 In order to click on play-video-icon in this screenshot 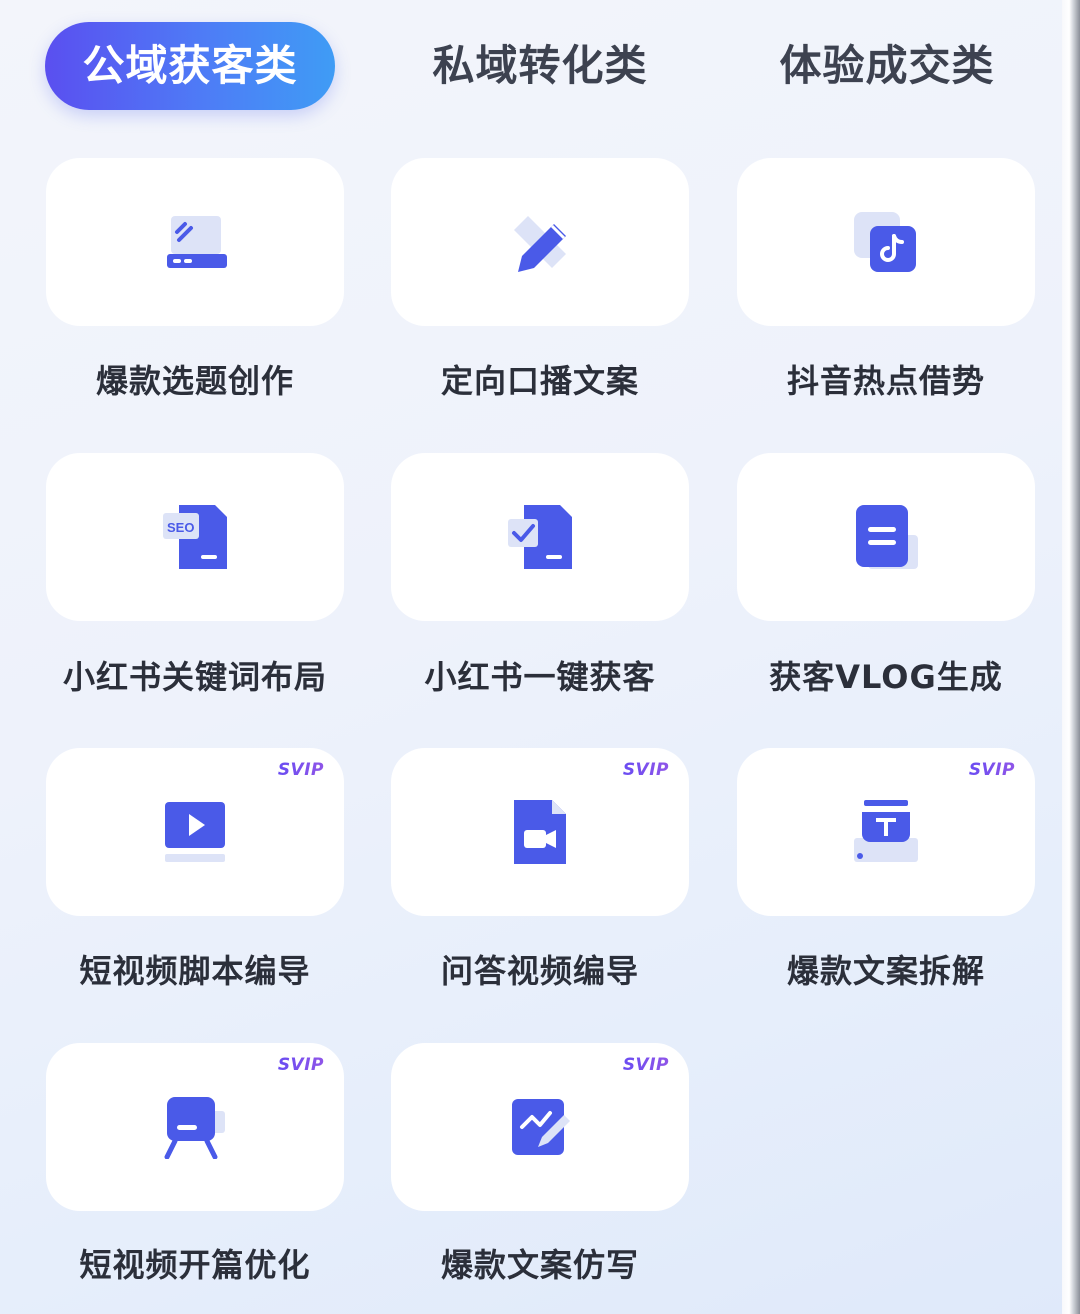, I will do `click(195, 832)`.